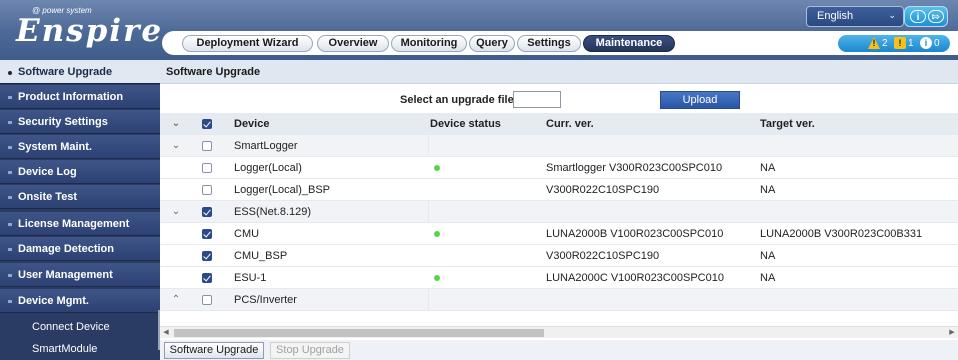 The width and height of the screenshot is (958, 360). What do you see at coordinates (952, 333) in the screenshot?
I see `scroll-right-icon: ▶` at bounding box center [952, 333].